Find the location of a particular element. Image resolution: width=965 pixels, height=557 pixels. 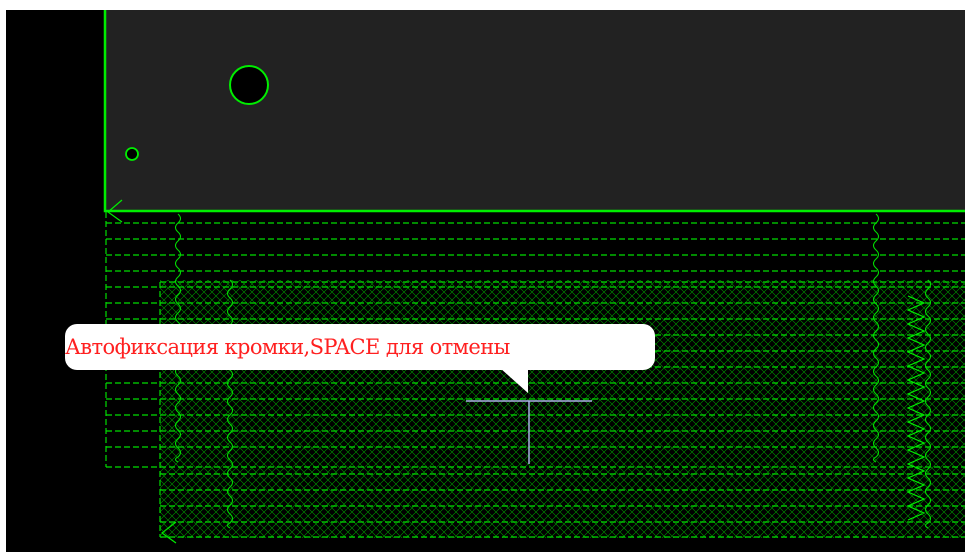

hole-large is located at coordinates (249, 85).